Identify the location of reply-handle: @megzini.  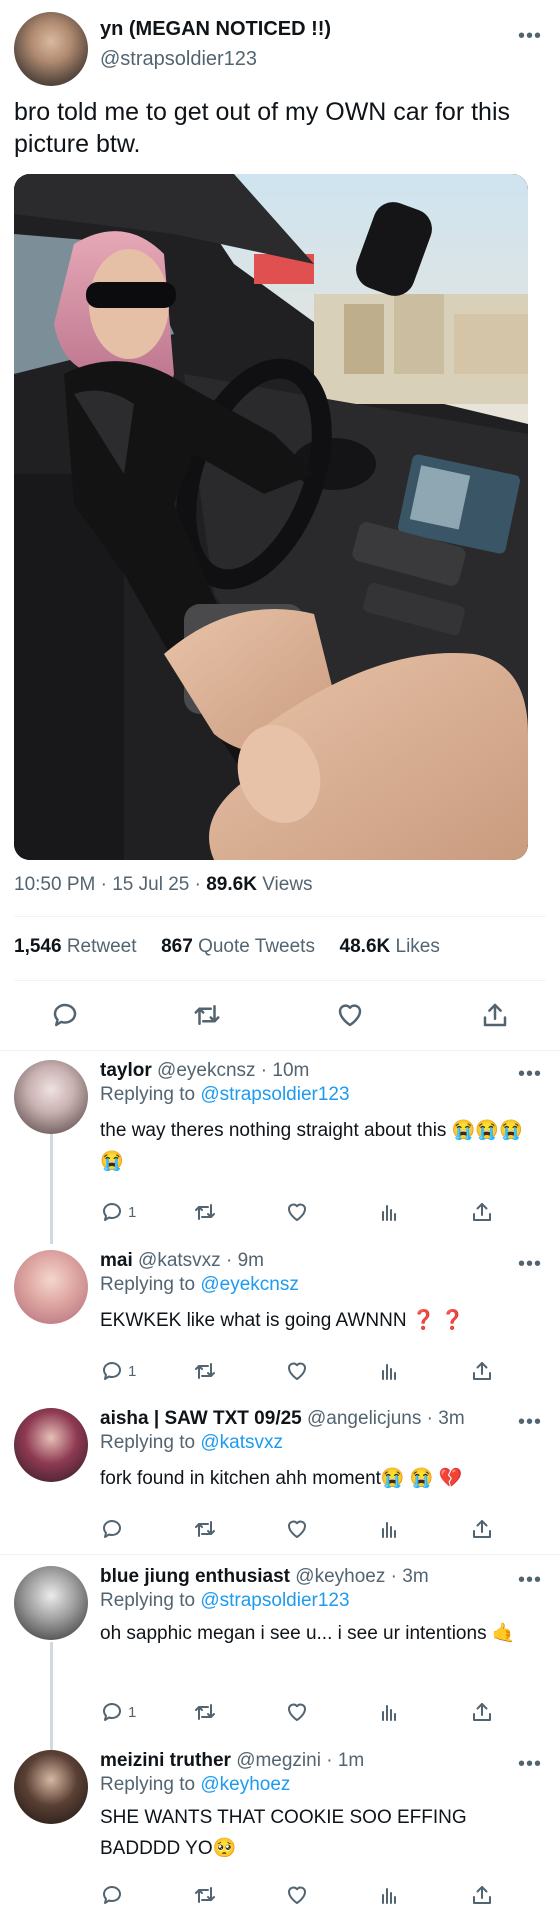
(278, 1760).